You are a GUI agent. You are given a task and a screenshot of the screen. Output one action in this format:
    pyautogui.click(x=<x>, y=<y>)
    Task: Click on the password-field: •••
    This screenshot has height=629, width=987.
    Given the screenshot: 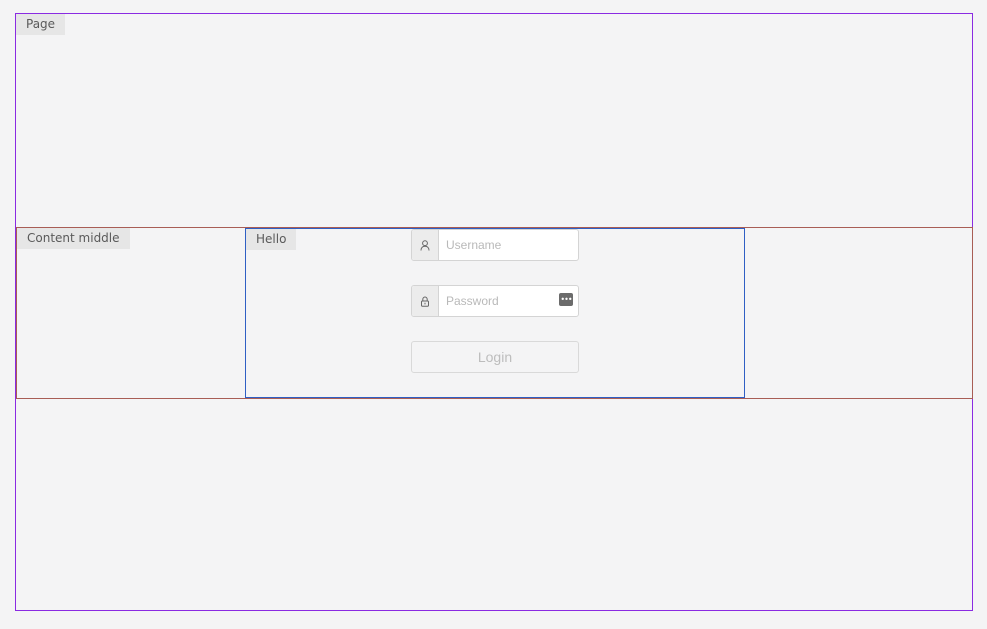 What is the action you would take?
    pyautogui.click(x=495, y=301)
    